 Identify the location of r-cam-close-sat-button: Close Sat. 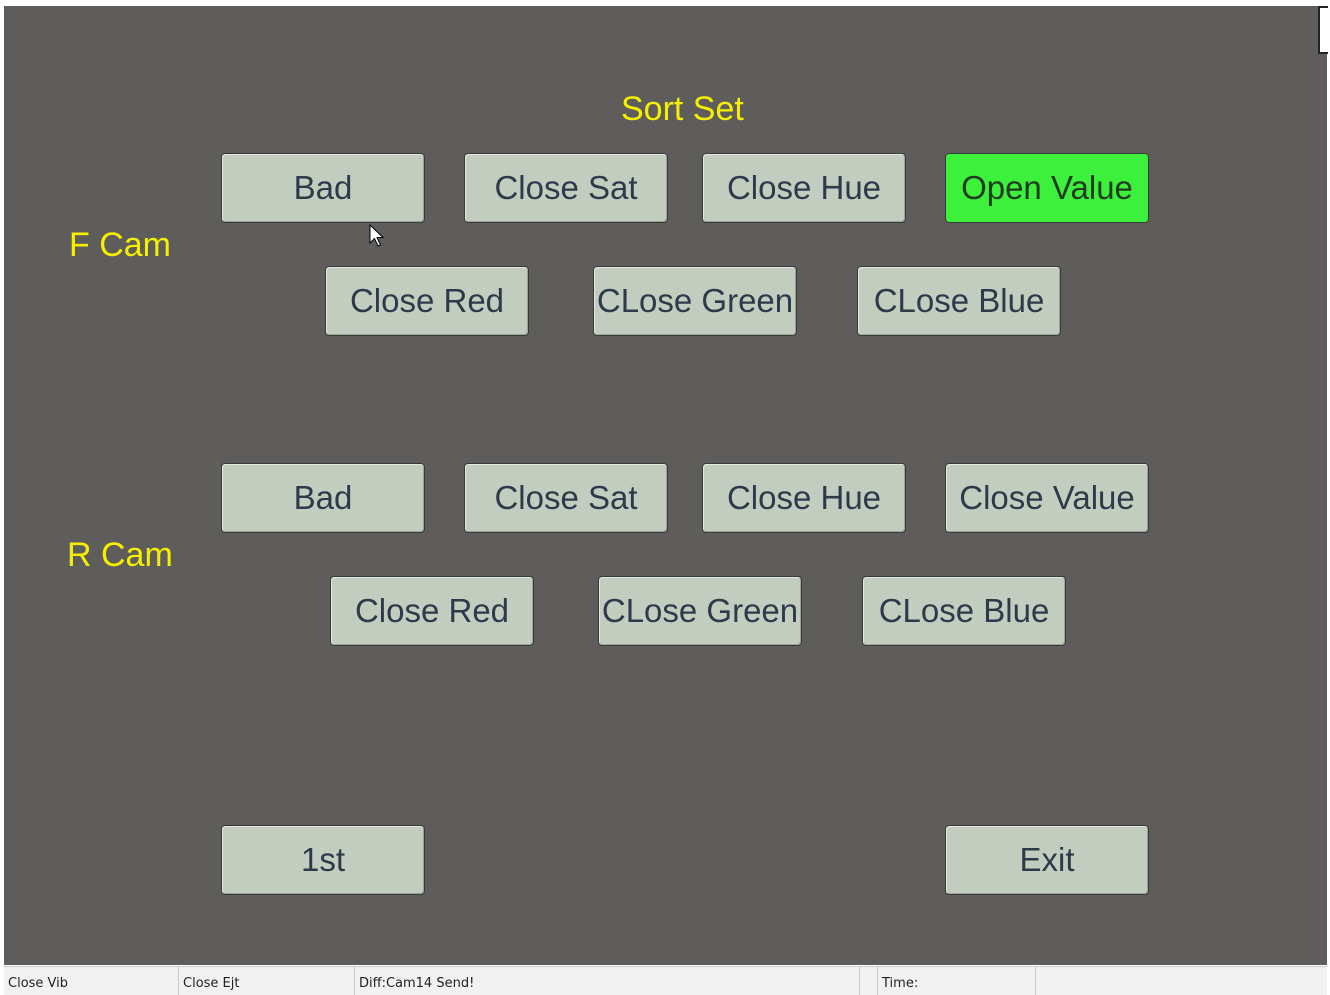
(566, 498).